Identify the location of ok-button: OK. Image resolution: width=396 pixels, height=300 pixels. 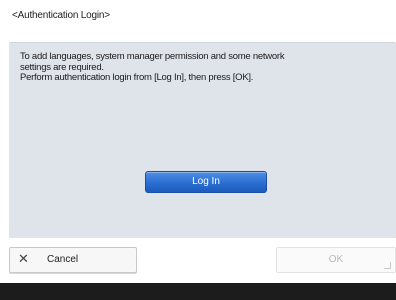
(336, 260).